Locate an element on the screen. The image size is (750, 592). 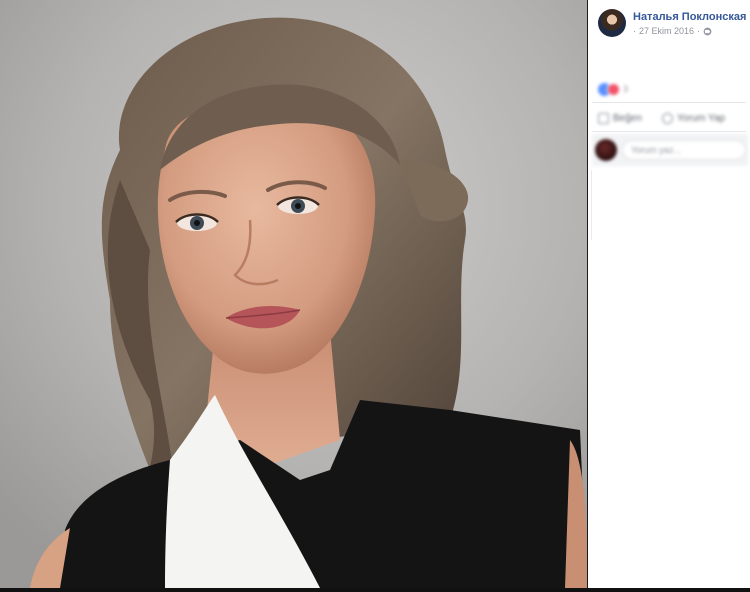
like-button: Beğen is located at coordinates (620, 118).